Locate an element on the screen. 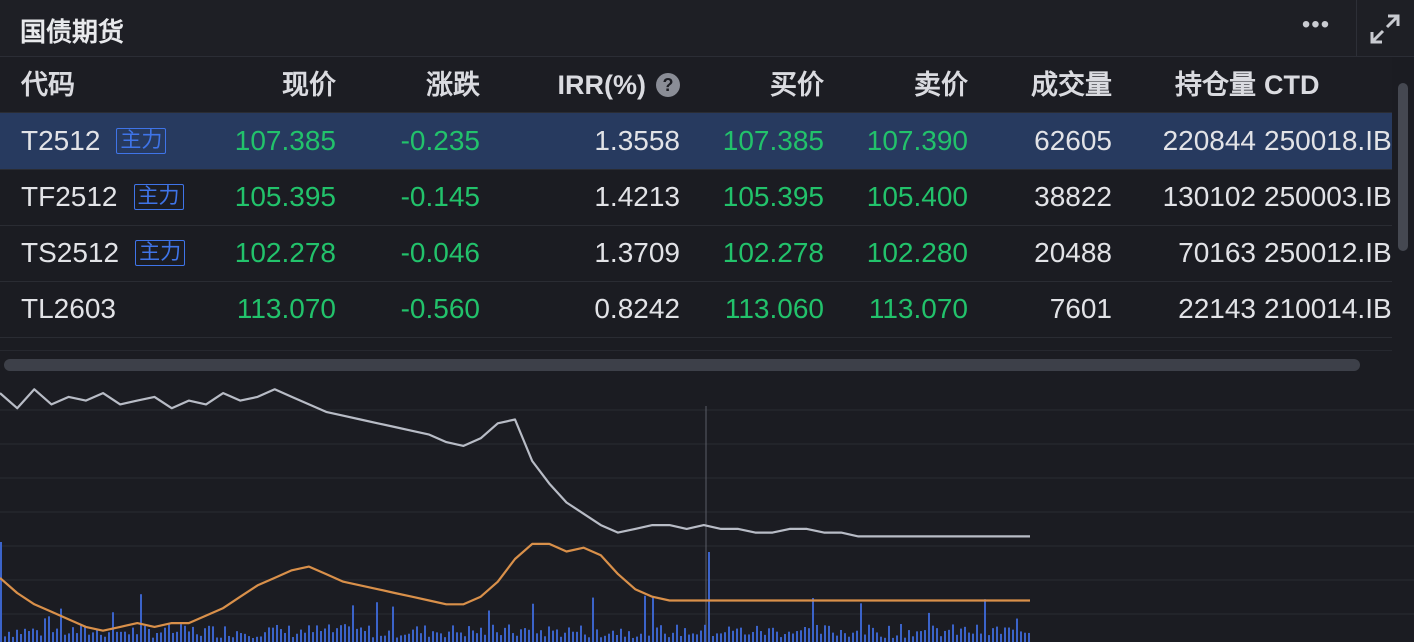 The width and height of the screenshot is (1414, 642). irr-cell: 1.3558 is located at coordinates (637, 140).